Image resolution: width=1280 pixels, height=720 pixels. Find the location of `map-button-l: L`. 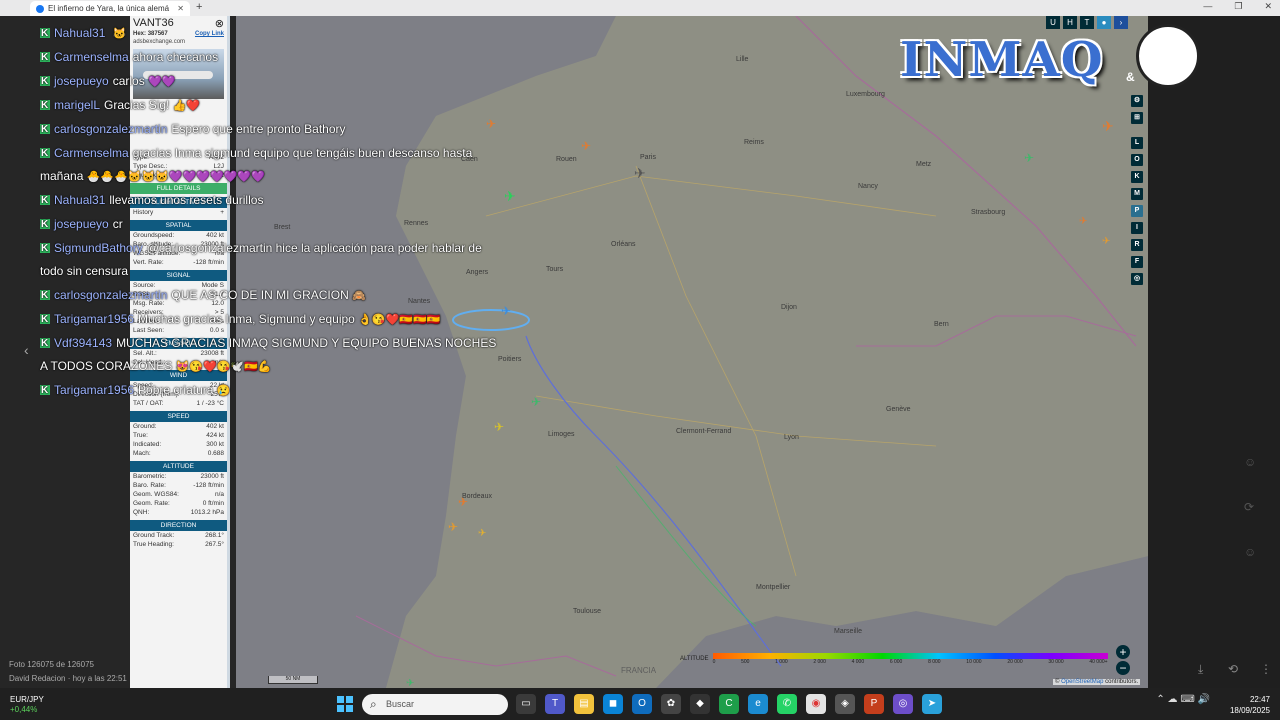

map-button-l: L is located at coordinates (1137, 143).